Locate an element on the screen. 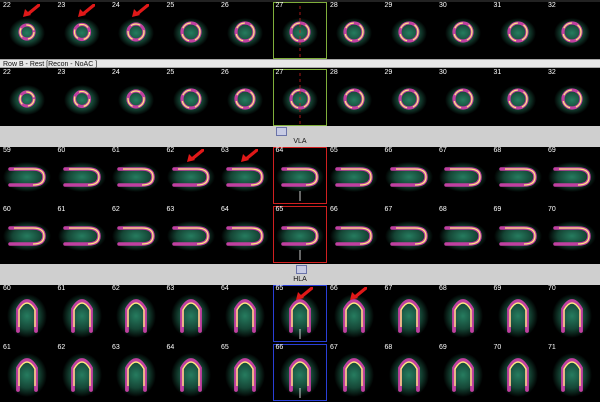  slice-hla-rest-6: 67 is located at coordinates (354, 372).